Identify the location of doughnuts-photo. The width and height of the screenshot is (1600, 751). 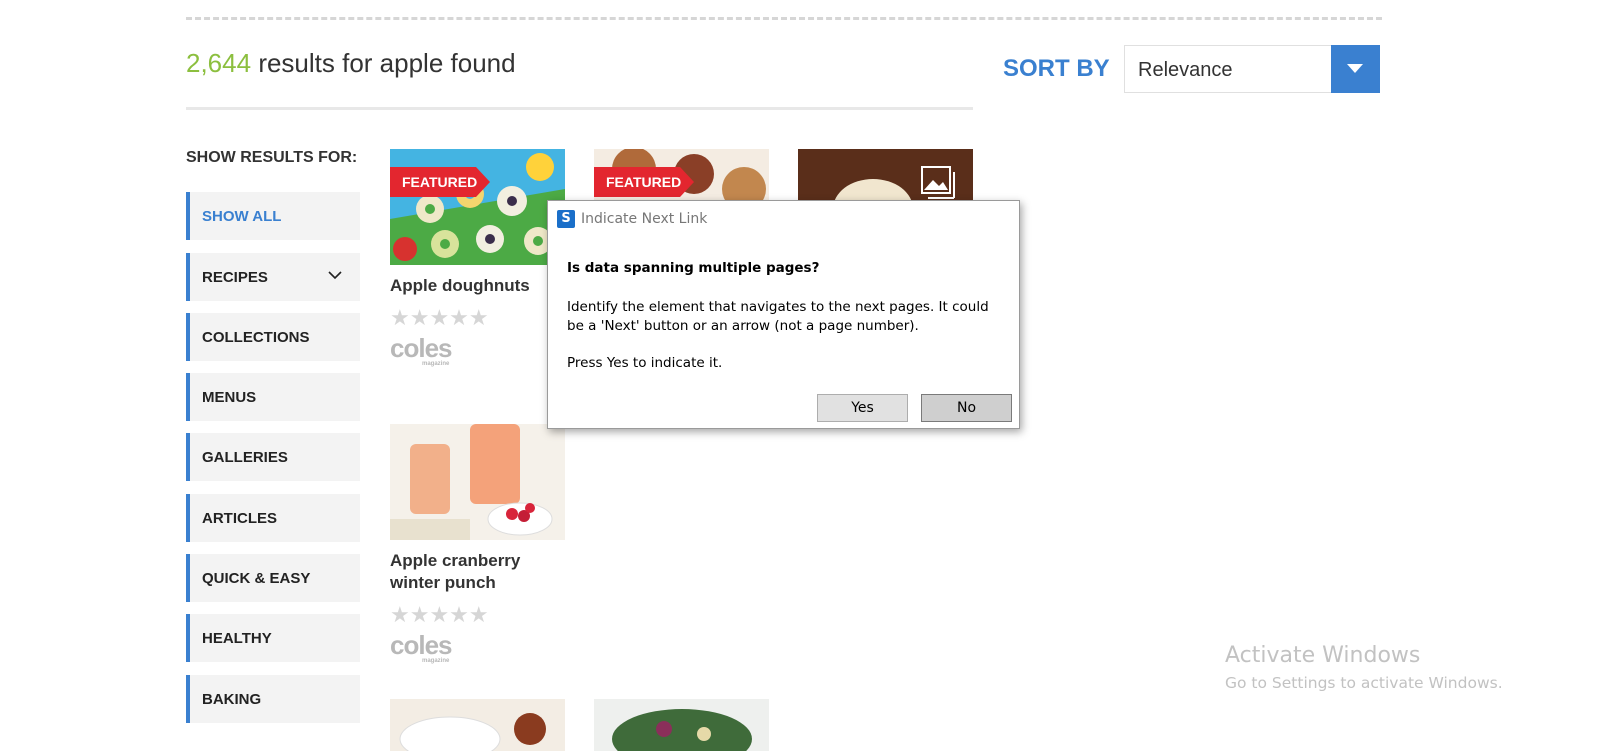
(477, 207).